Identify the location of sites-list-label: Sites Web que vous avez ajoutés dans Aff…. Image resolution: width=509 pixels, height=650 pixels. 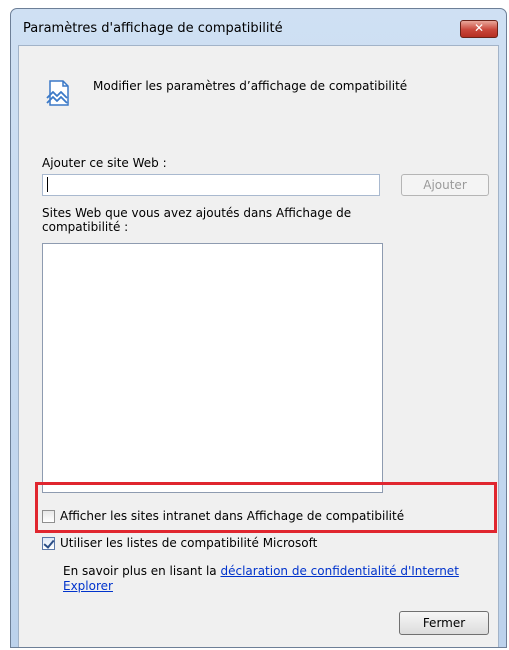
(197, 220).